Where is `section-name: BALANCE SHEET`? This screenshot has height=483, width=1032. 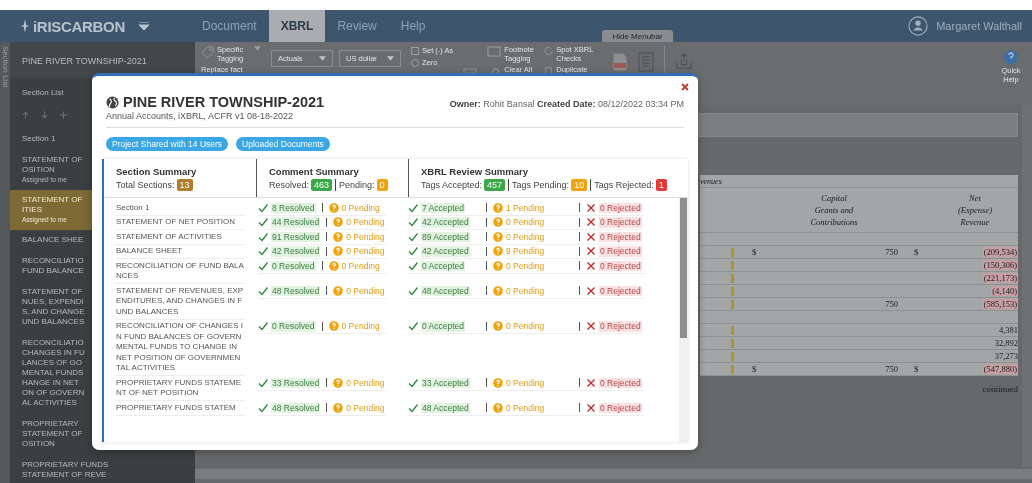
section-name: BALANCE SHEET is located at coordinates (180, 251).